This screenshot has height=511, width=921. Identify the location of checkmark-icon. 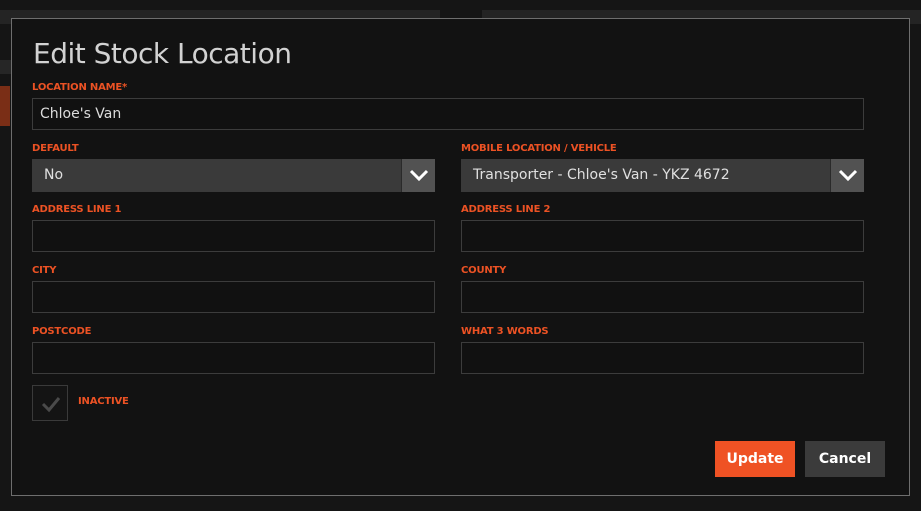
(51, 405).